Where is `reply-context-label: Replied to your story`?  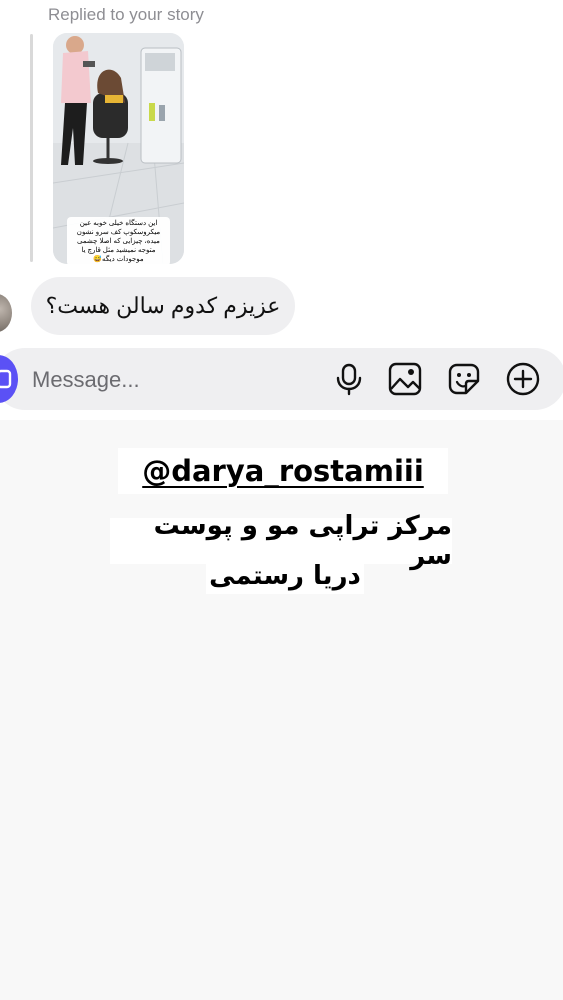 reply-context-label: Replied to your story is located at coordinates (126, 14).